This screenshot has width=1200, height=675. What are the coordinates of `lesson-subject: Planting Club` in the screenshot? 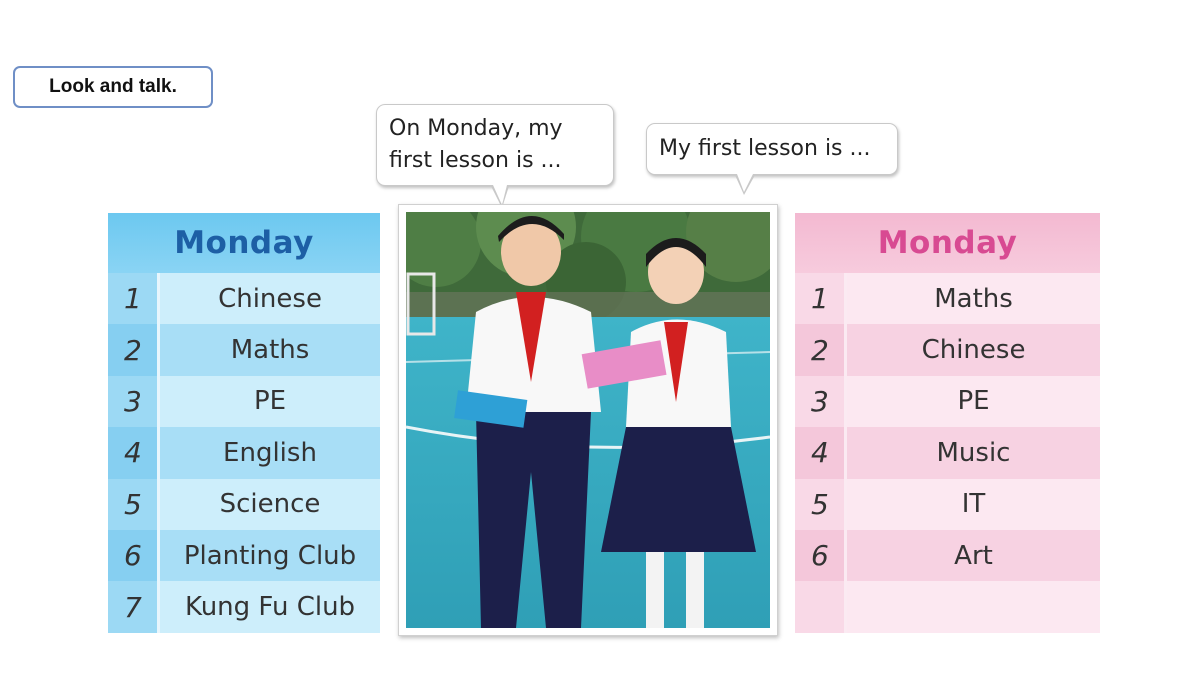 It's located at (270, 555).